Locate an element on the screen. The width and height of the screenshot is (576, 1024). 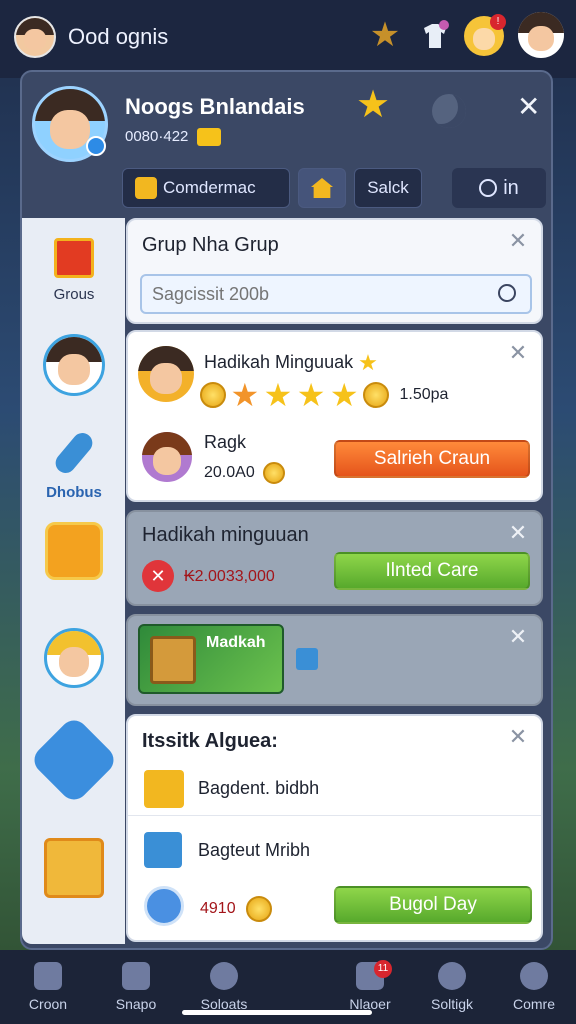
nav-item-croon: Croon is located at coordinates (48, 985).